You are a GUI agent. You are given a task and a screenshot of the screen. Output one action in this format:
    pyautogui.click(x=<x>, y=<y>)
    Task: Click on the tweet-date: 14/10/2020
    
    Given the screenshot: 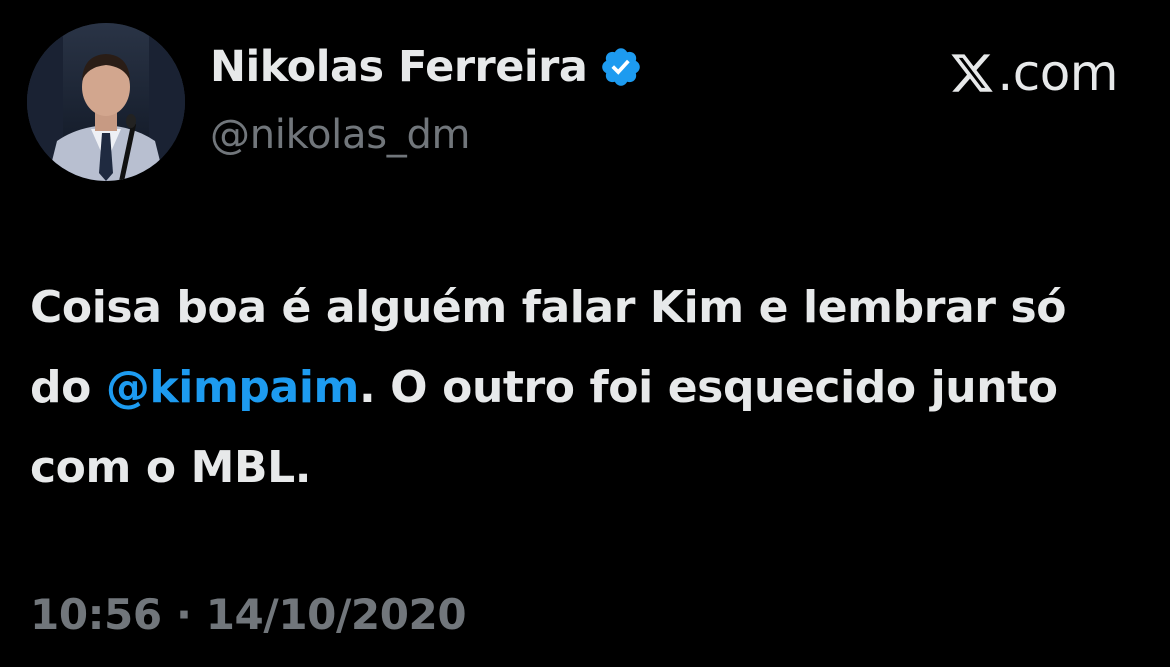 What is the action you would take?
    pyautogui.click(x=336, y=614)
    